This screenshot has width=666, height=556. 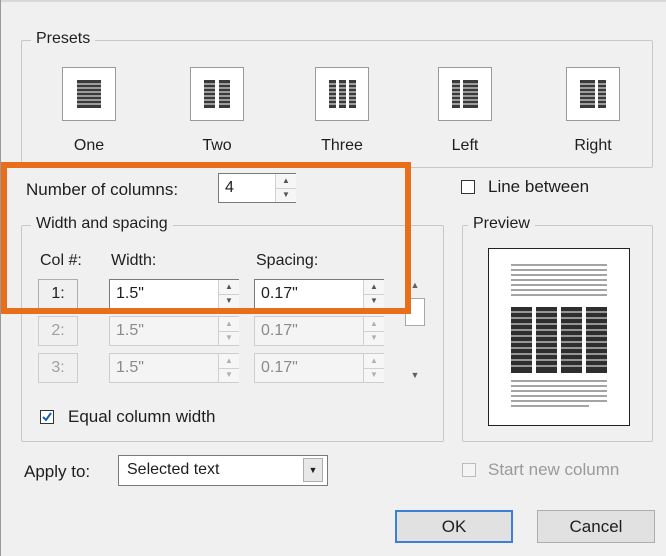 I want to click on col-2-spacing-spinner: ▲ ▼, so click(x=373, y=331).